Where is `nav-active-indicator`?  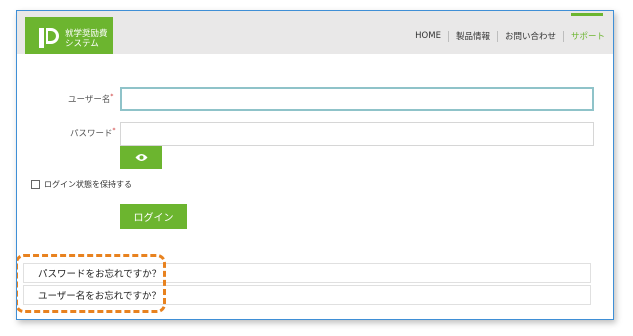
nav-active-indicator is located at coordinates (587, 14).